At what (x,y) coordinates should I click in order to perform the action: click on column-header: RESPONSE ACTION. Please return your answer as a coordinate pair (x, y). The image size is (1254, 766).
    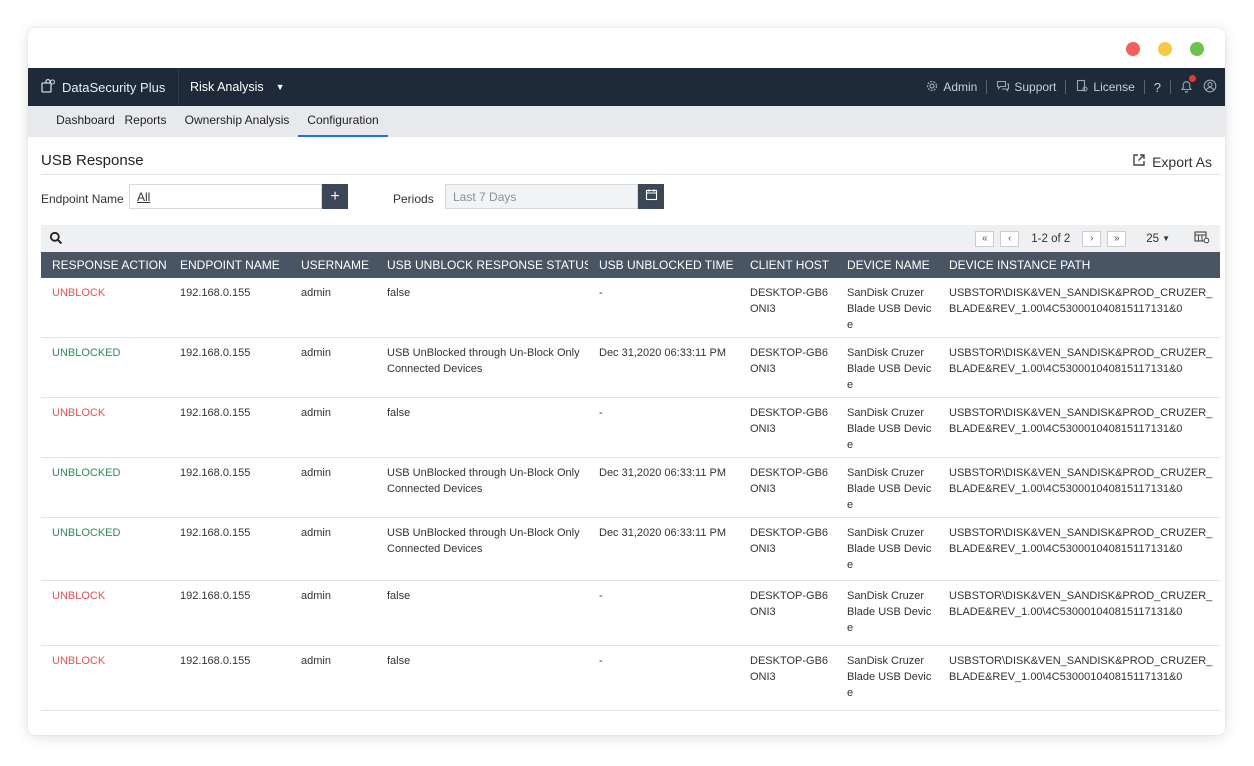
    Looking at the image, I should click on (105, 265).